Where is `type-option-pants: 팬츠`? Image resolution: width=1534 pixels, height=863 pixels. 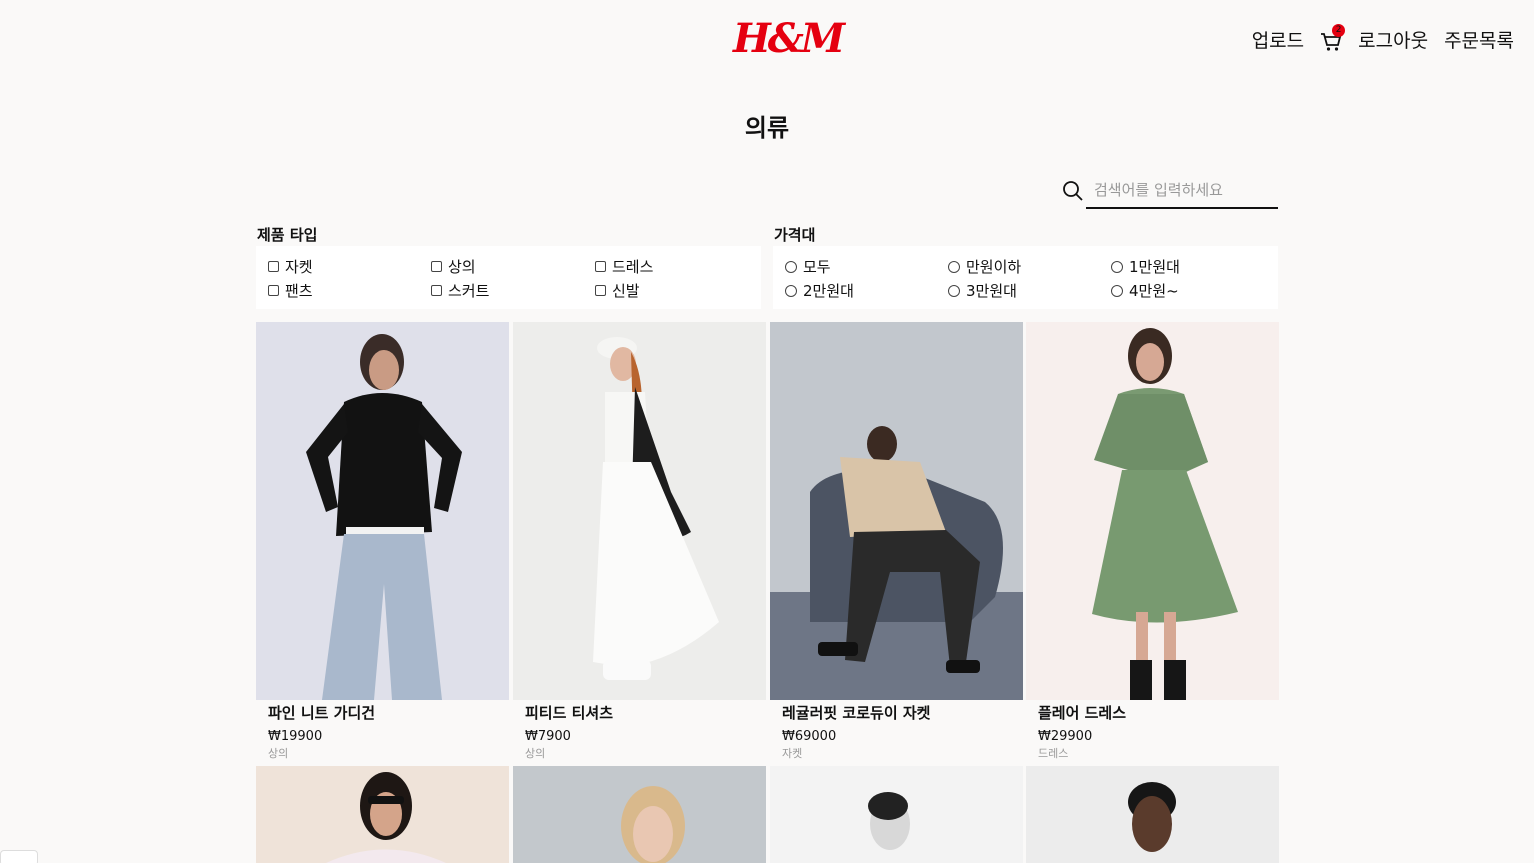 type-option-pants: 팬츠 is located at coordinates (290, 290).